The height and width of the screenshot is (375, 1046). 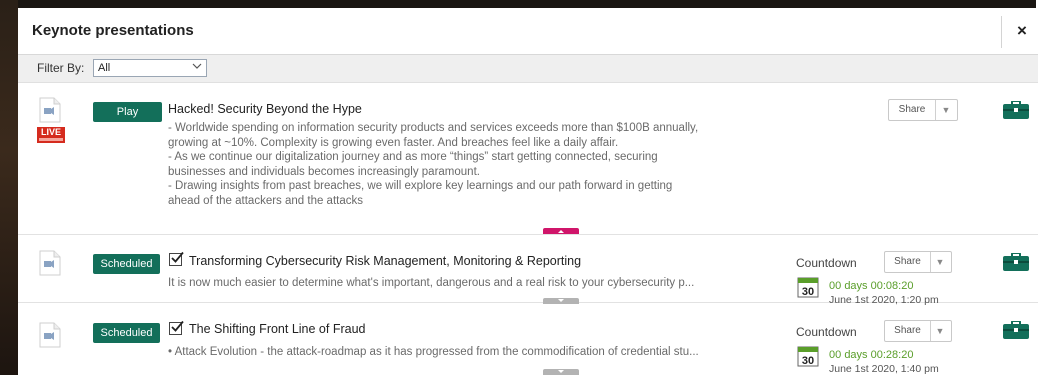 I want to click on background-left, so click(x=9, y=187).